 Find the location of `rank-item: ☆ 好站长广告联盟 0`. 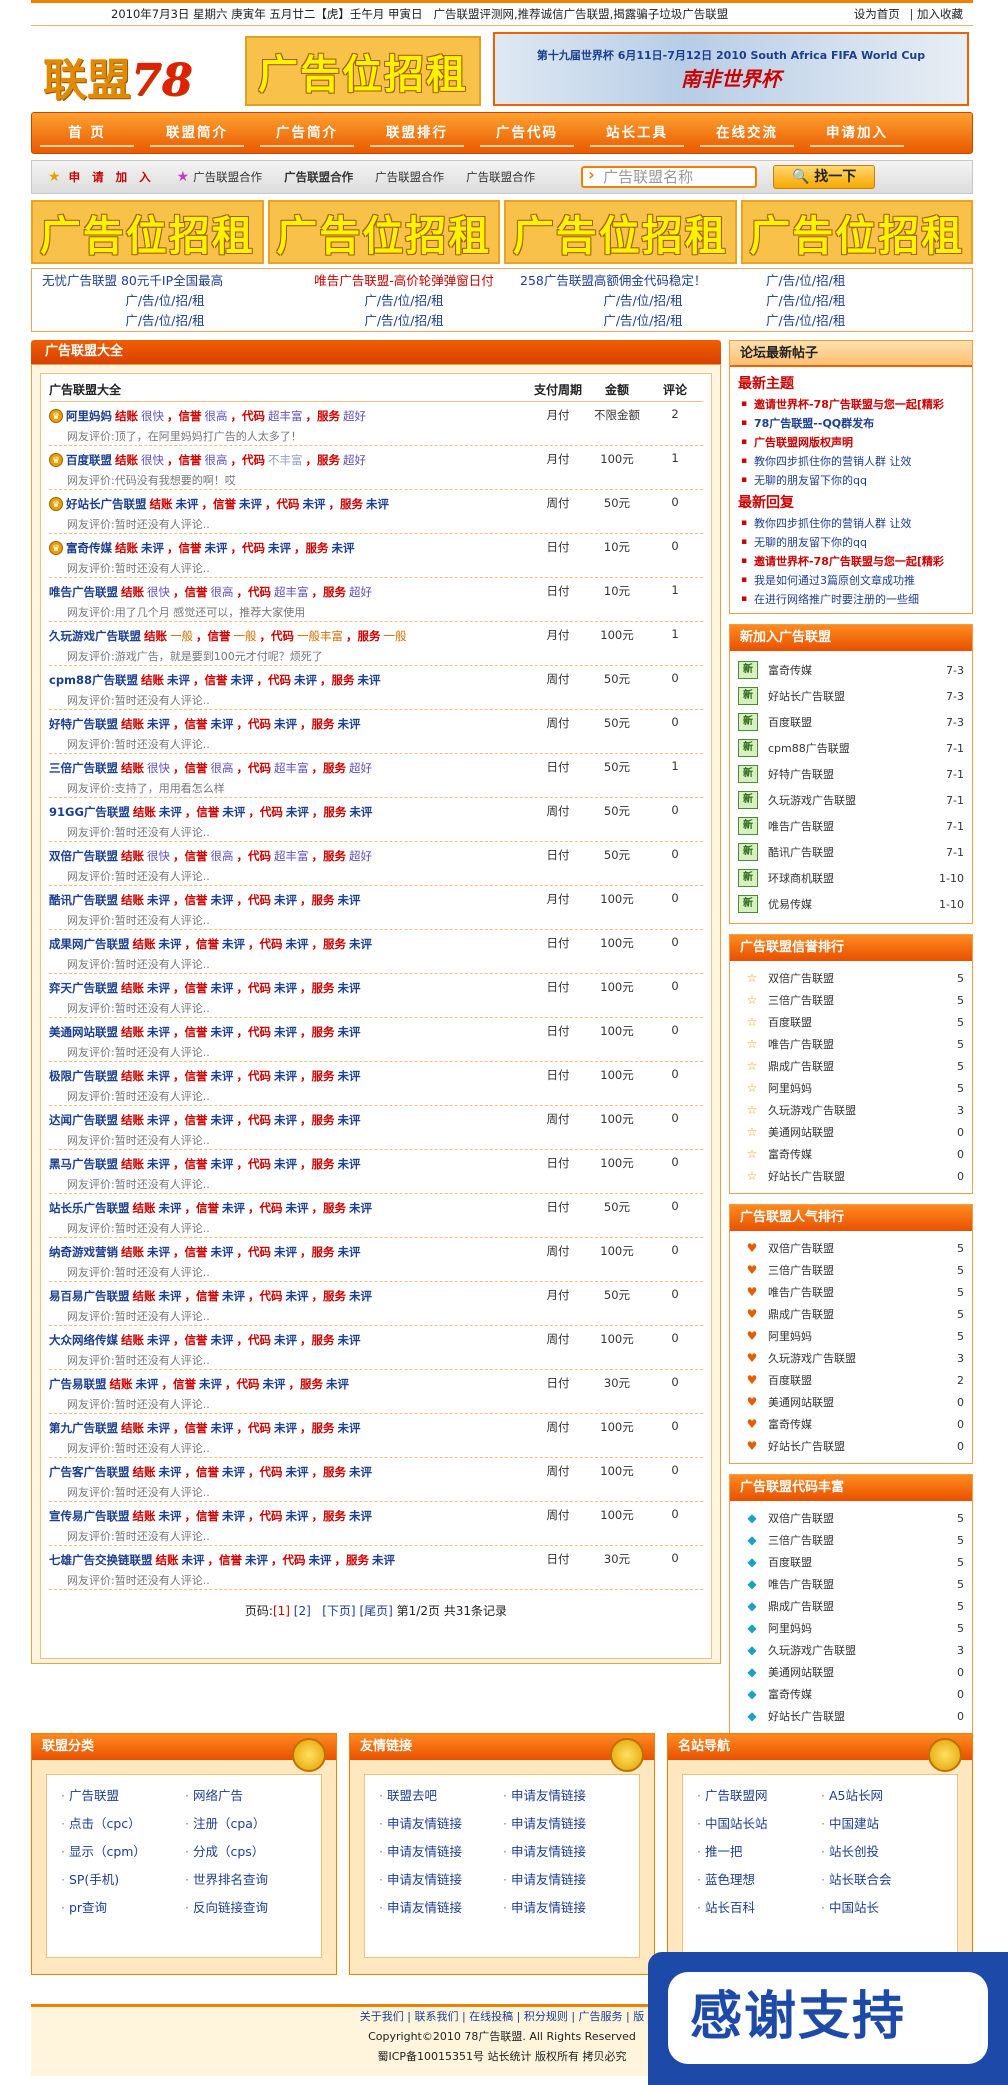

rank-item: ☆ 好站长广告联盟 0 is located at coordinates (851, 1176).